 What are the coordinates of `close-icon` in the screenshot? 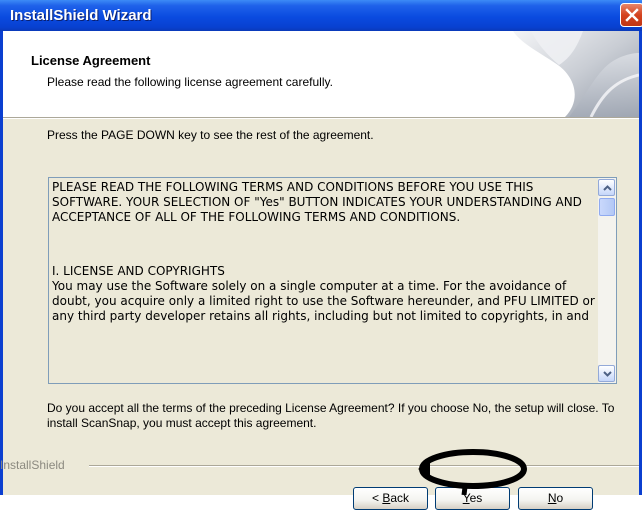 It's located at (632, 15).